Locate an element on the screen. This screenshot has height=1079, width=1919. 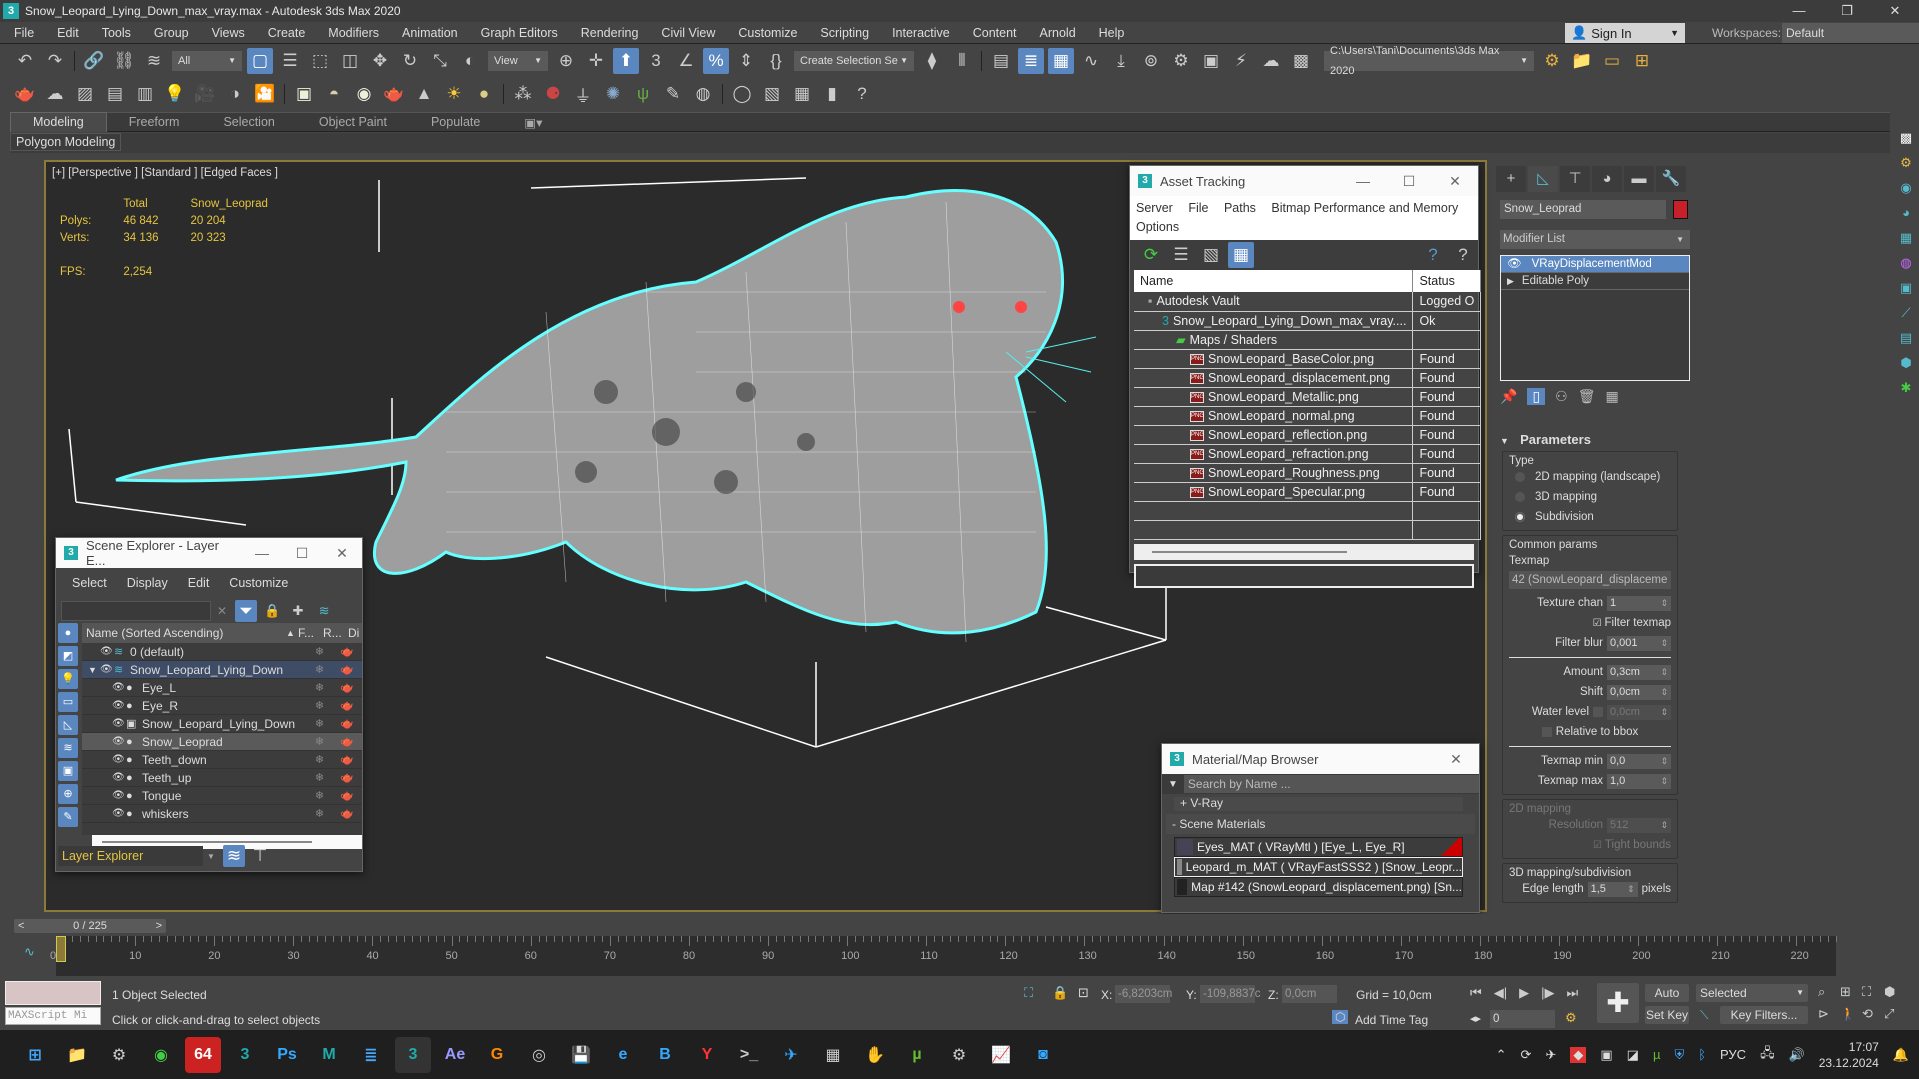
add-time-tag: Add Time Tag is located at coordinates (1391, 1020).